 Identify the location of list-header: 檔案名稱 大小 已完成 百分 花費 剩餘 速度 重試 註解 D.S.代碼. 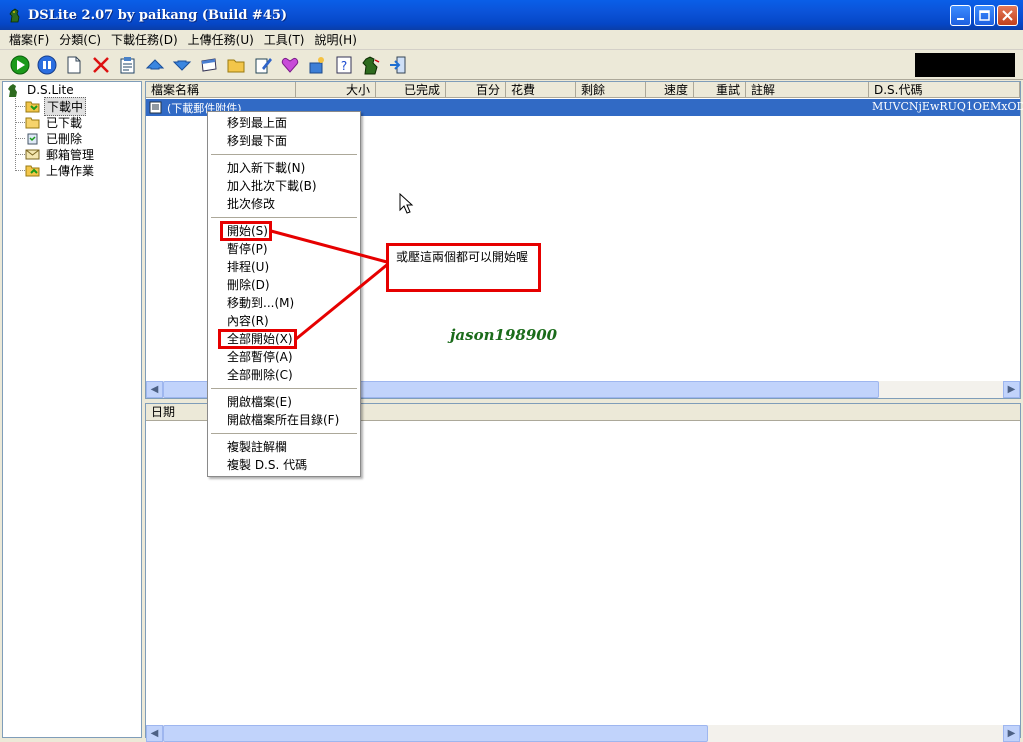
(583, 90).